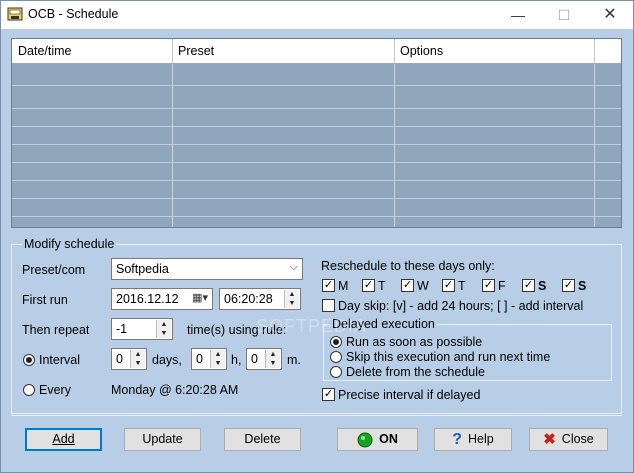  I want to click on divider, so click(316, 415).